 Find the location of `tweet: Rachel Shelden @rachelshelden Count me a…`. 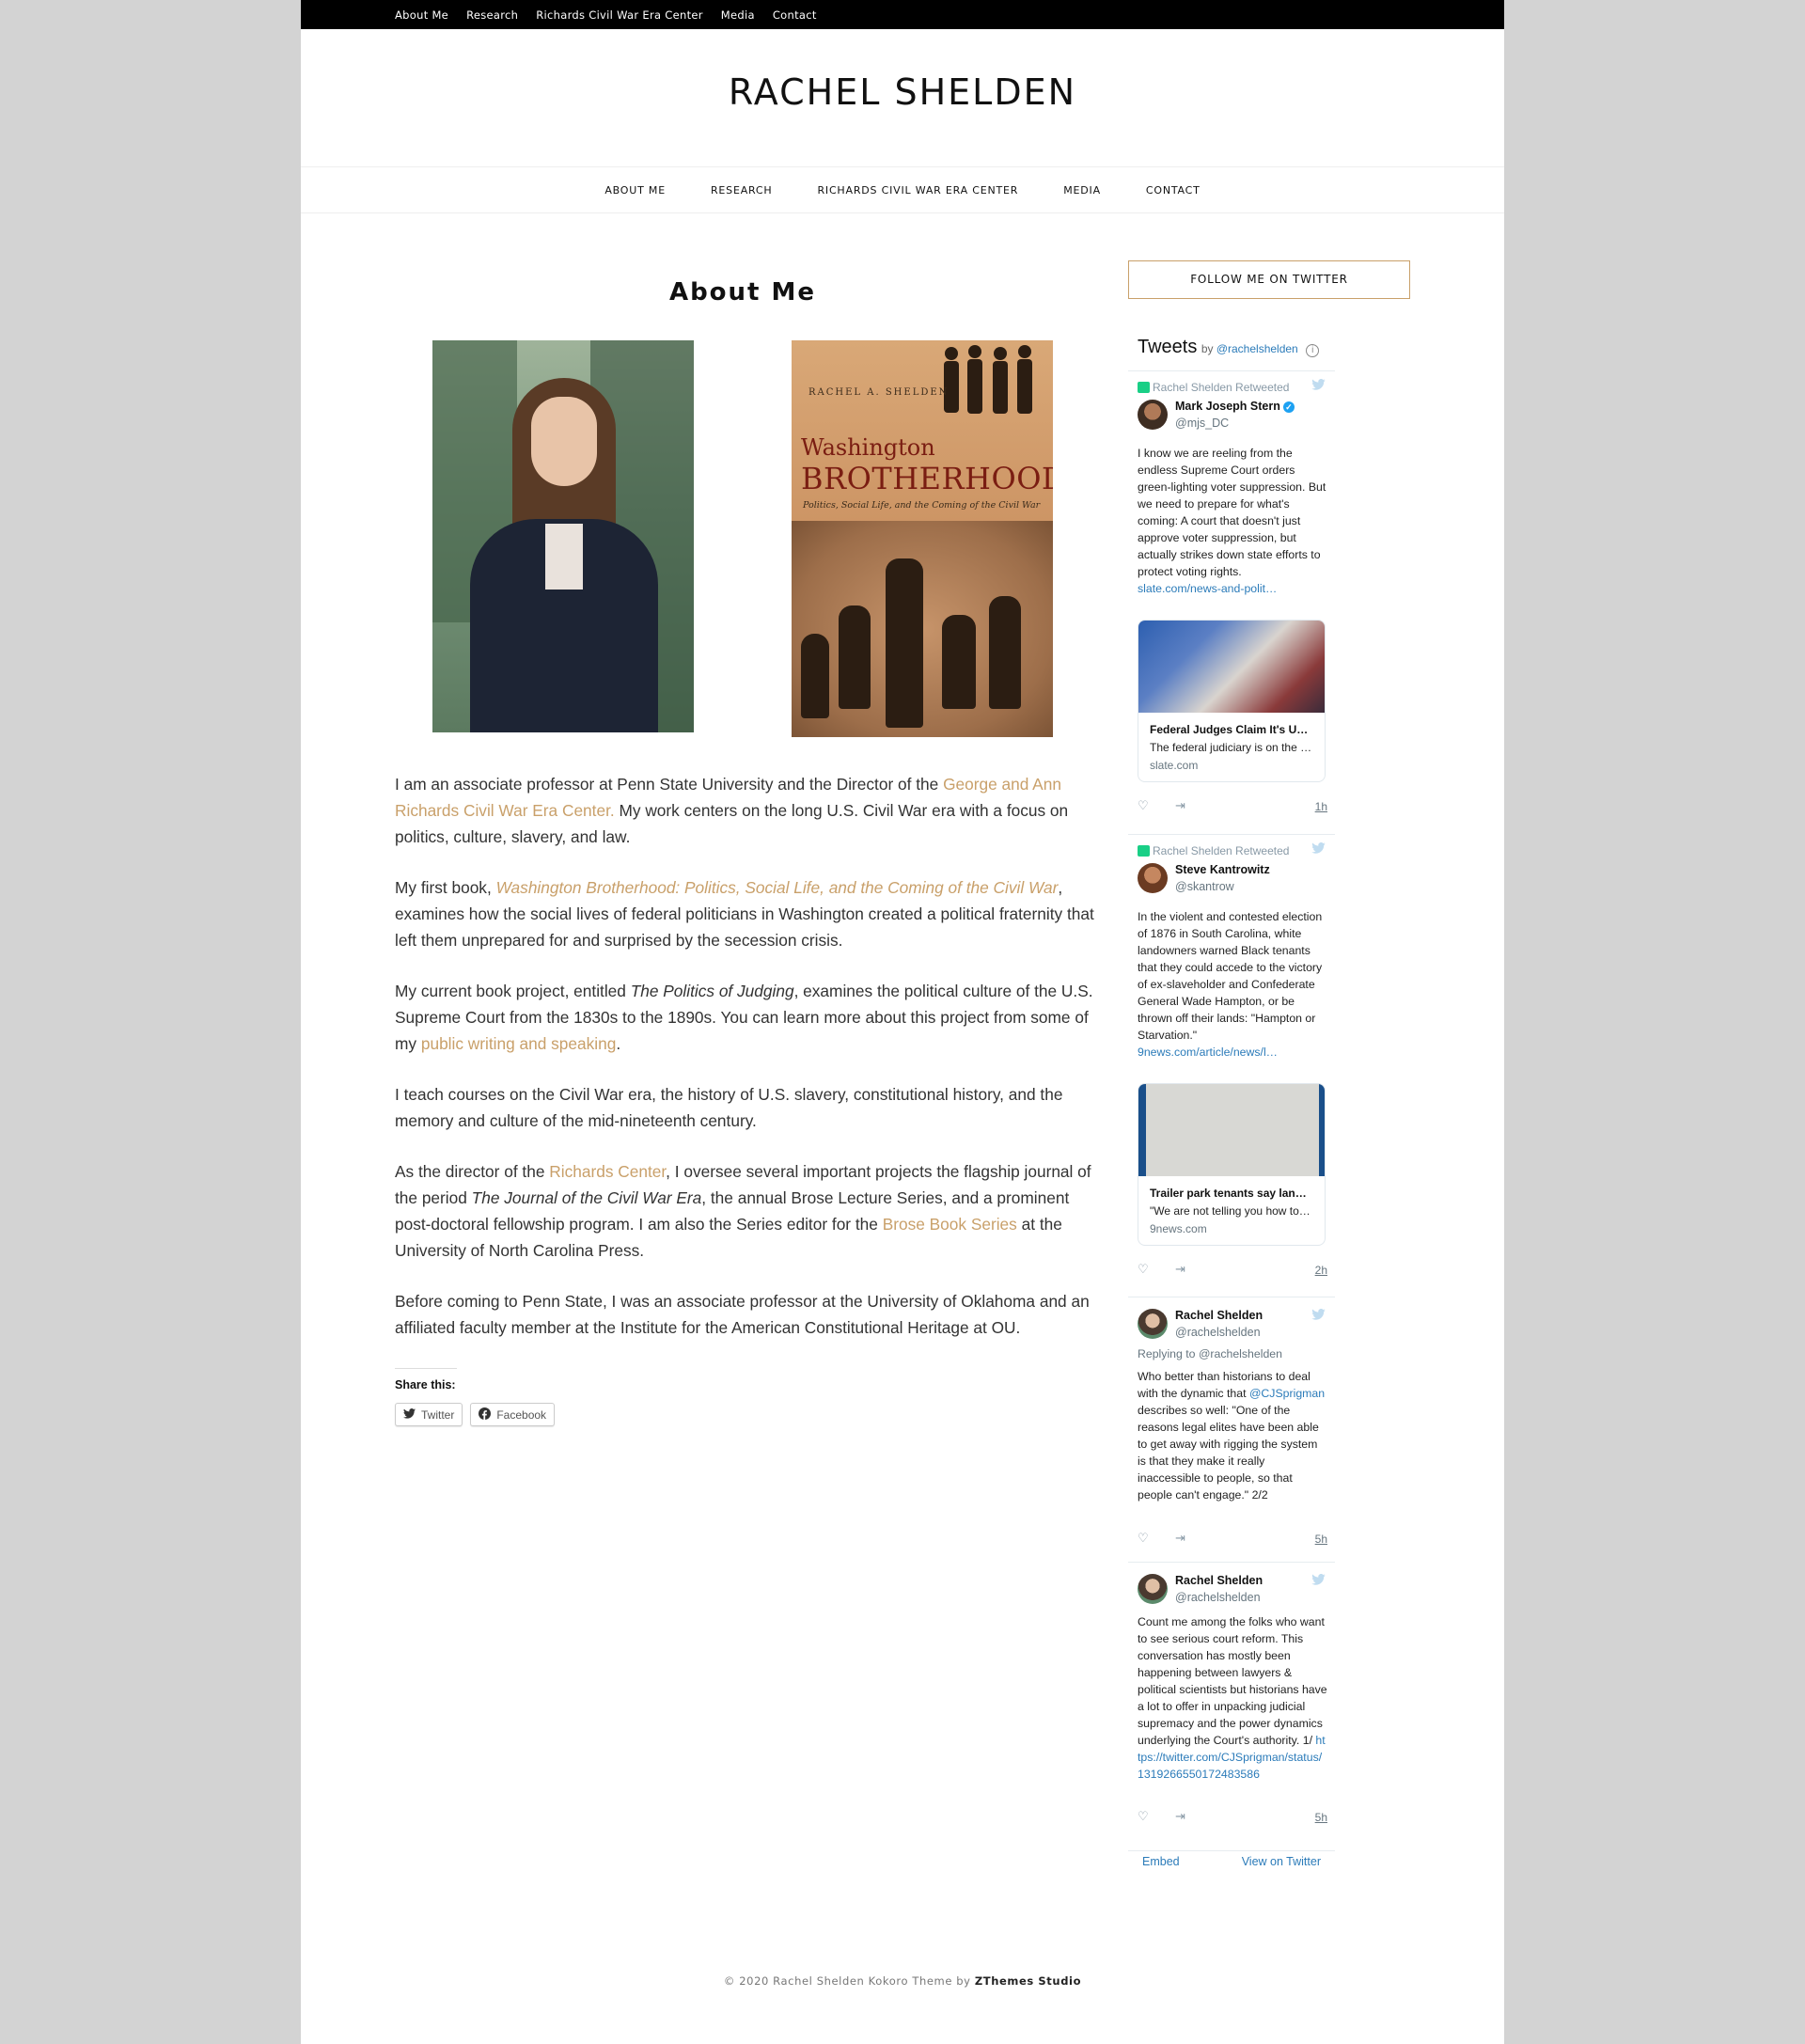

tweet: Rachel Shelden @rachelshelden Count me a… is located at coordinates (1231, 1701).